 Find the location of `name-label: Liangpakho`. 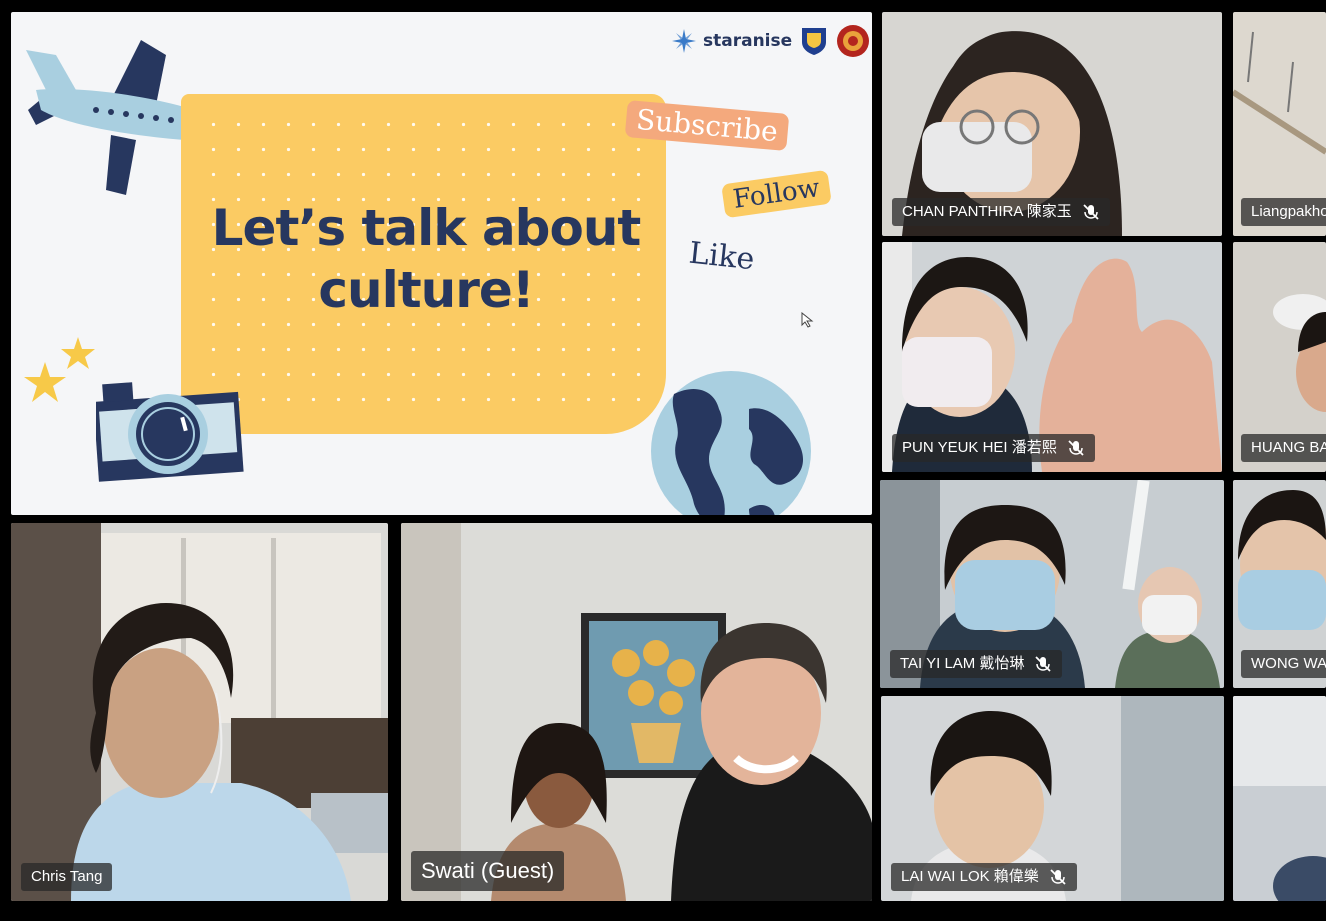

name-label: Liangpakho is located at coordinates (1288, 211).